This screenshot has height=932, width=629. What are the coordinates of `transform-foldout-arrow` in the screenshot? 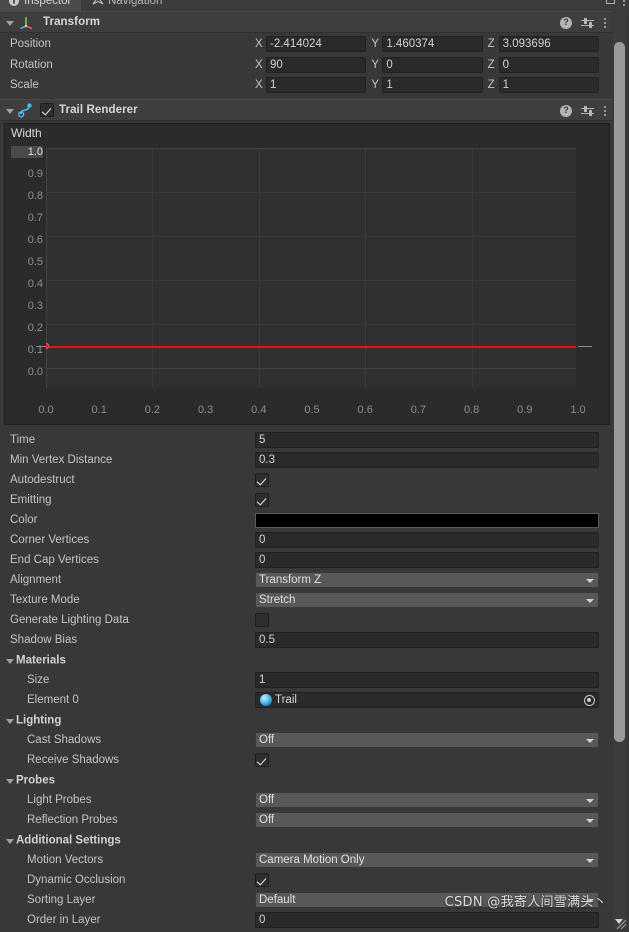 It's located at (9, 22).